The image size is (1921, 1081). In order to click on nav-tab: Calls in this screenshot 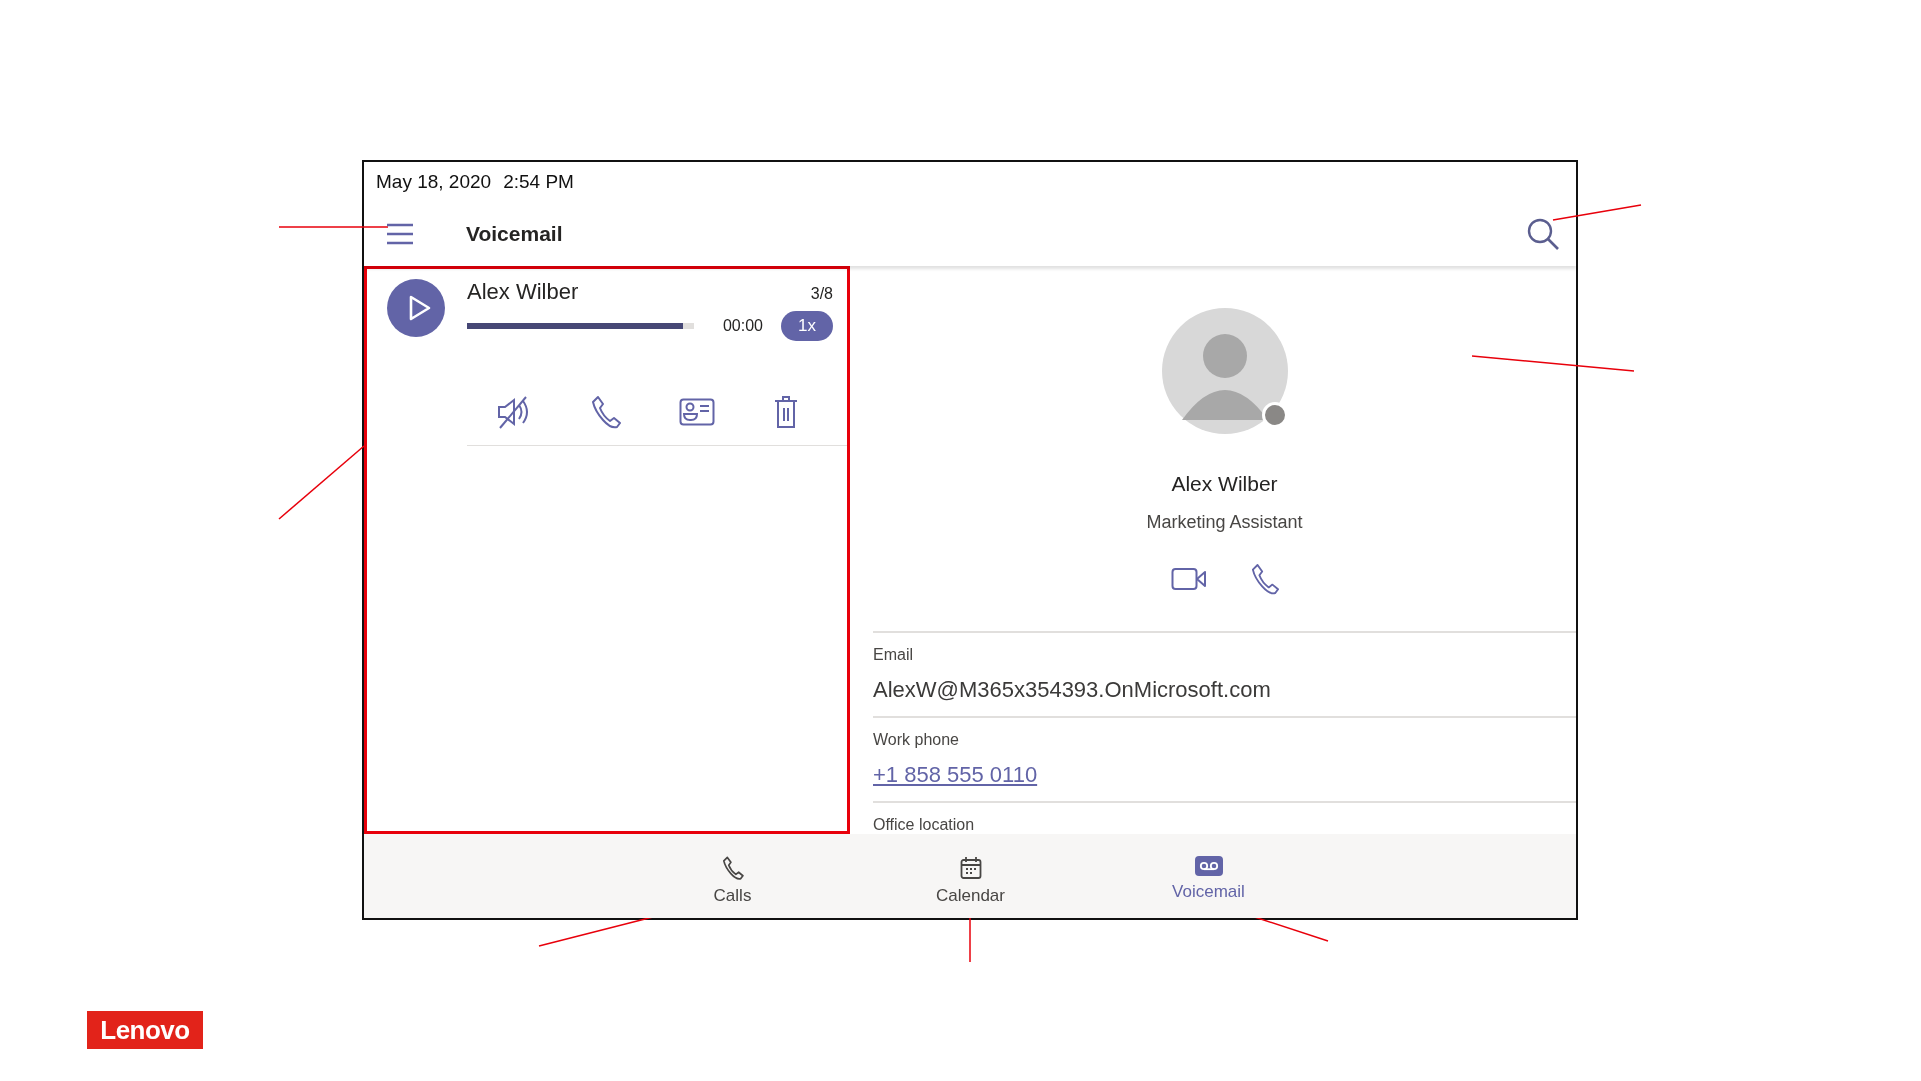, I will do `click(732, 876)`.